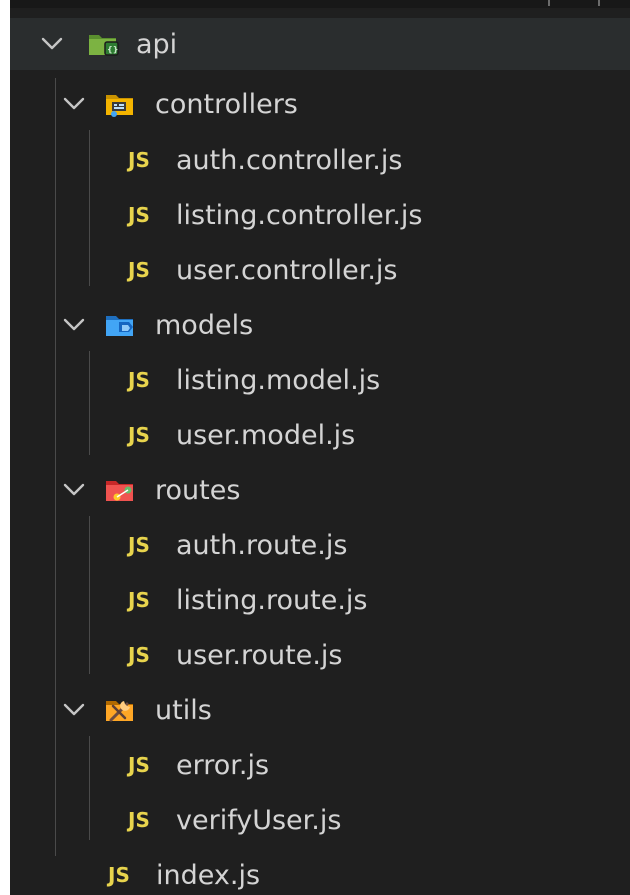  What do you see at coordinates (226, 104) in the screenshot?
I see `folder-label: controllers` at bounding box center [226, 104].